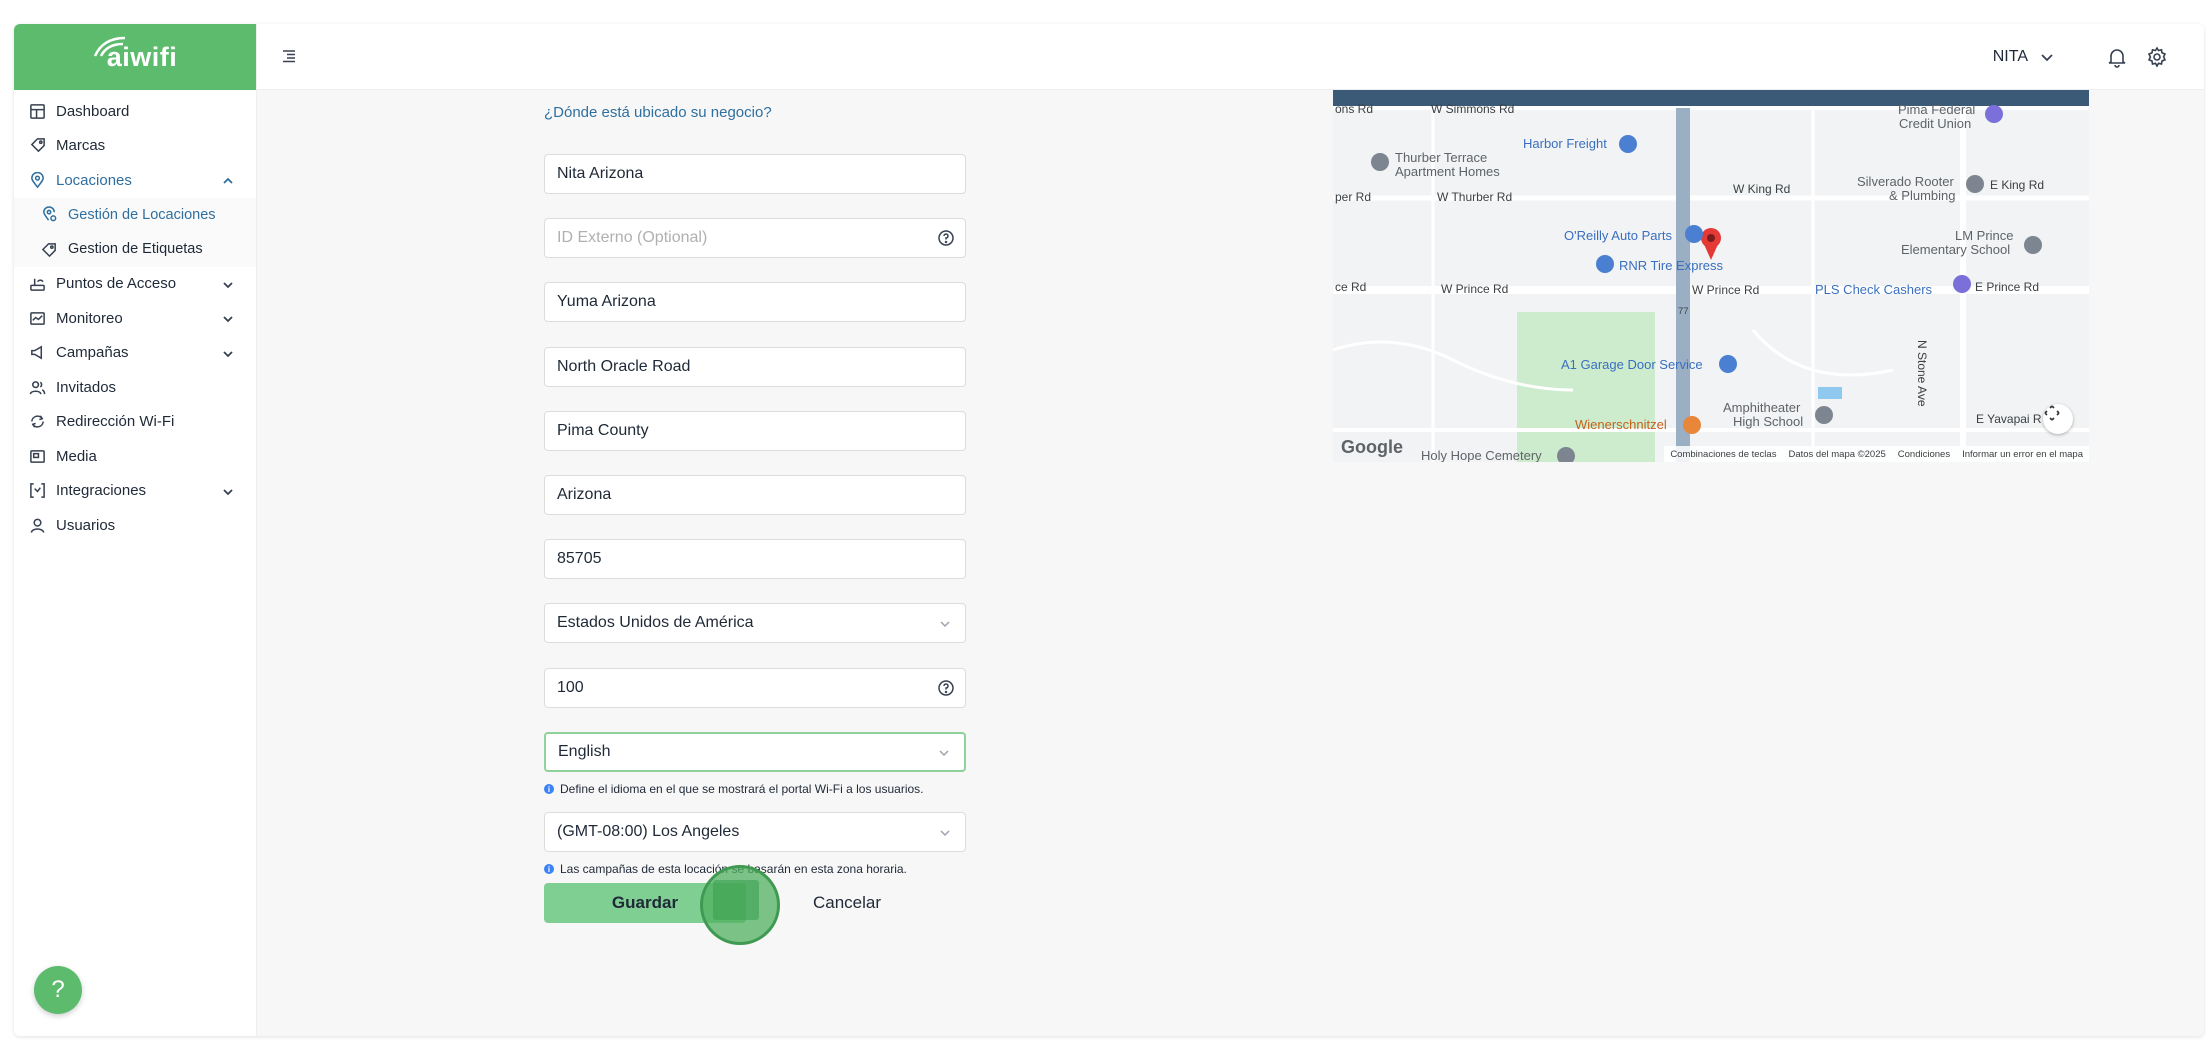  I want to click on map-label: Holy Hope Cemetery, so click(1481, 455).